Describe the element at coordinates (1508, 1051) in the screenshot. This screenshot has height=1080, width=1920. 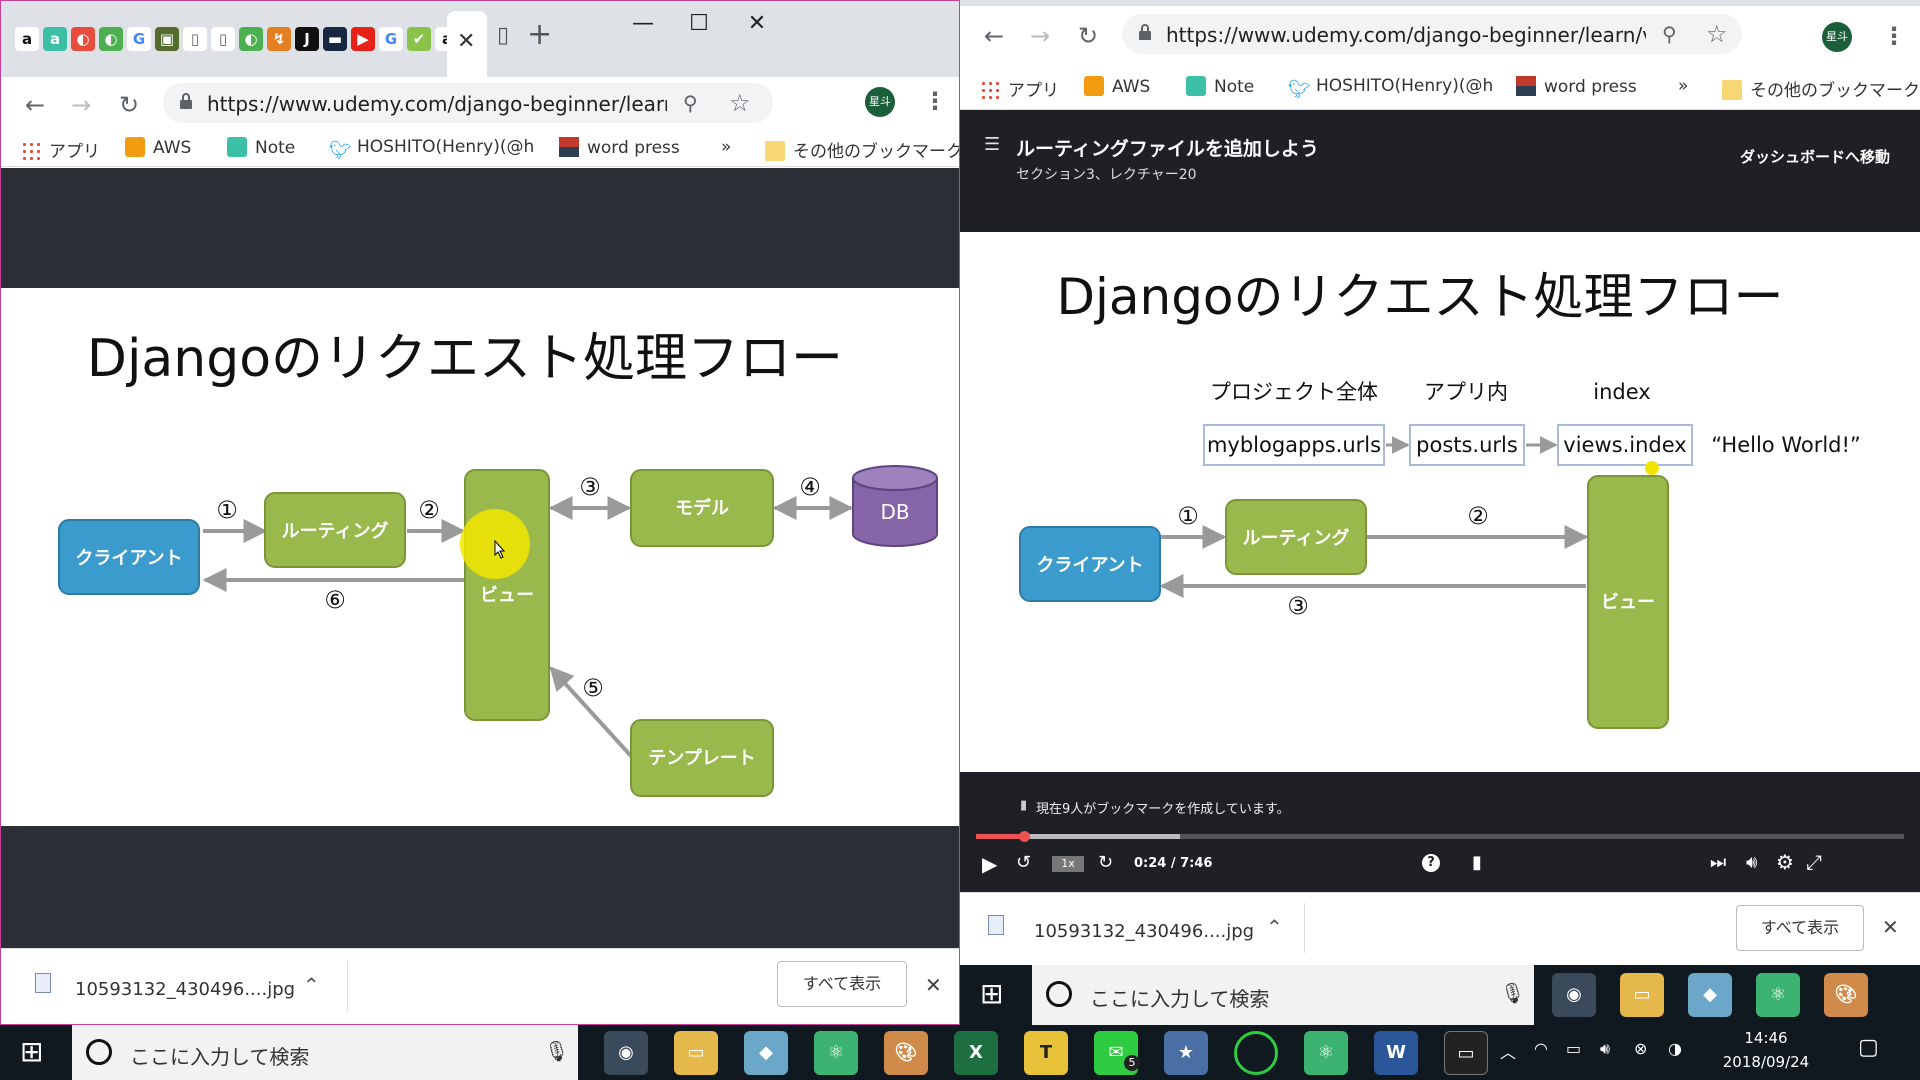
I see `tray-chevron-icon: ︿` at that location.